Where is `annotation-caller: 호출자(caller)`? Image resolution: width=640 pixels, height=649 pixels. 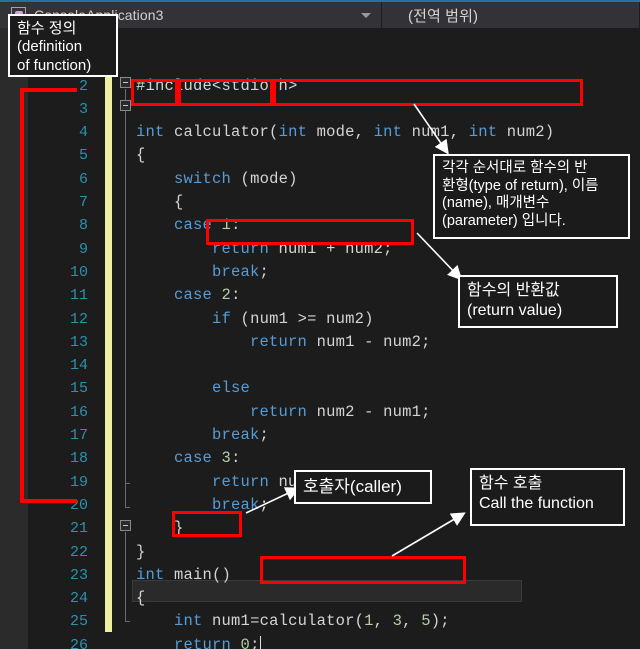 annotation-caller: 호출자(caller) is located at coordinates (363, 487).